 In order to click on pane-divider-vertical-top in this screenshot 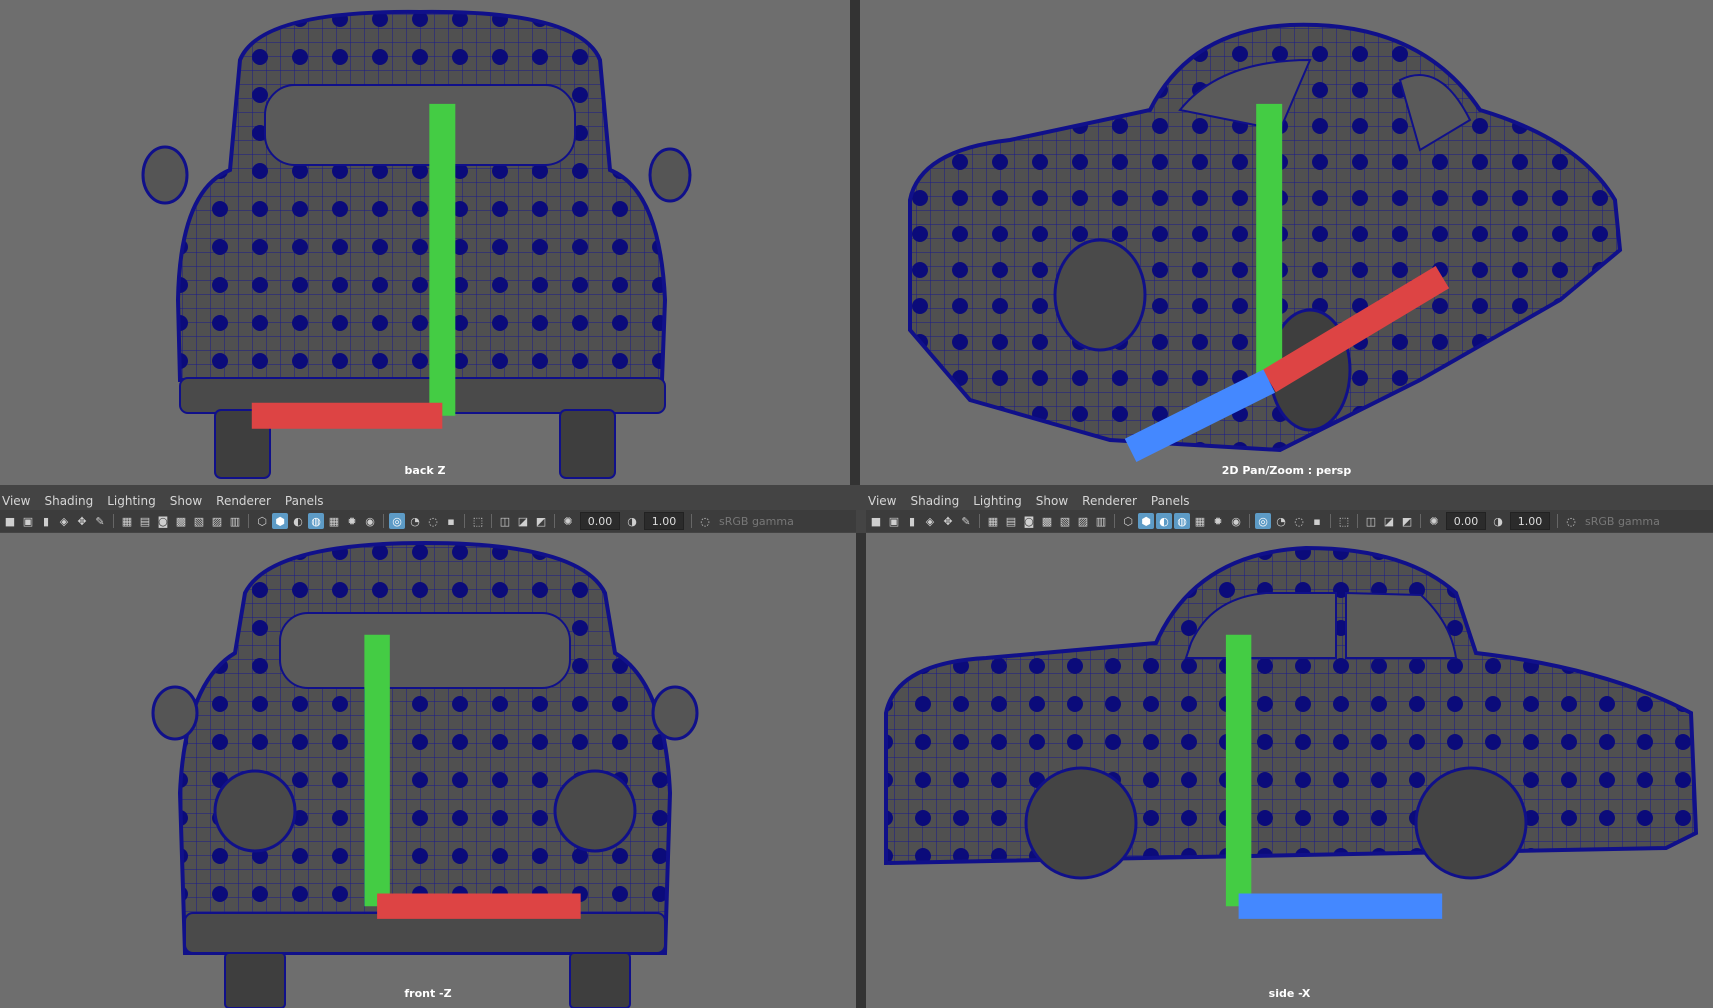, I will do `click(855, 242)`.